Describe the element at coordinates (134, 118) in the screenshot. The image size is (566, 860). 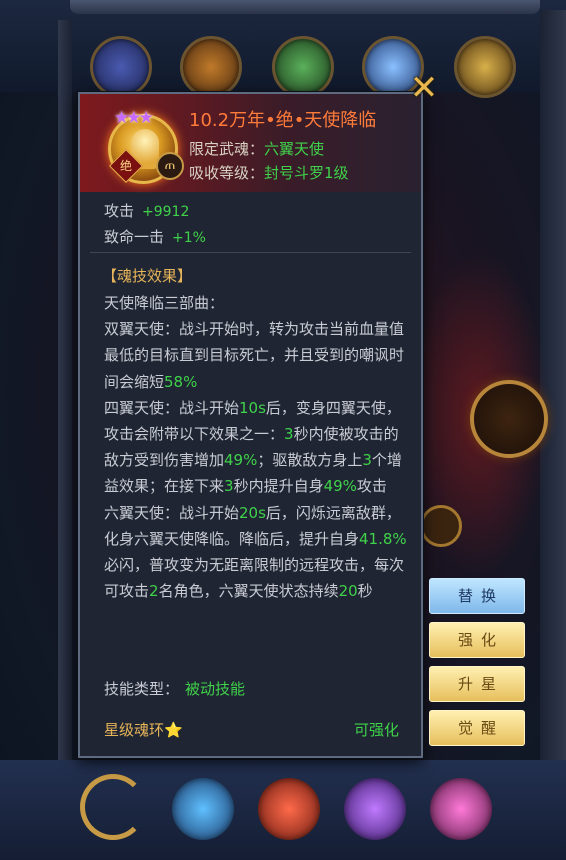
I see `star-rating-icon: ★★★` at that location.